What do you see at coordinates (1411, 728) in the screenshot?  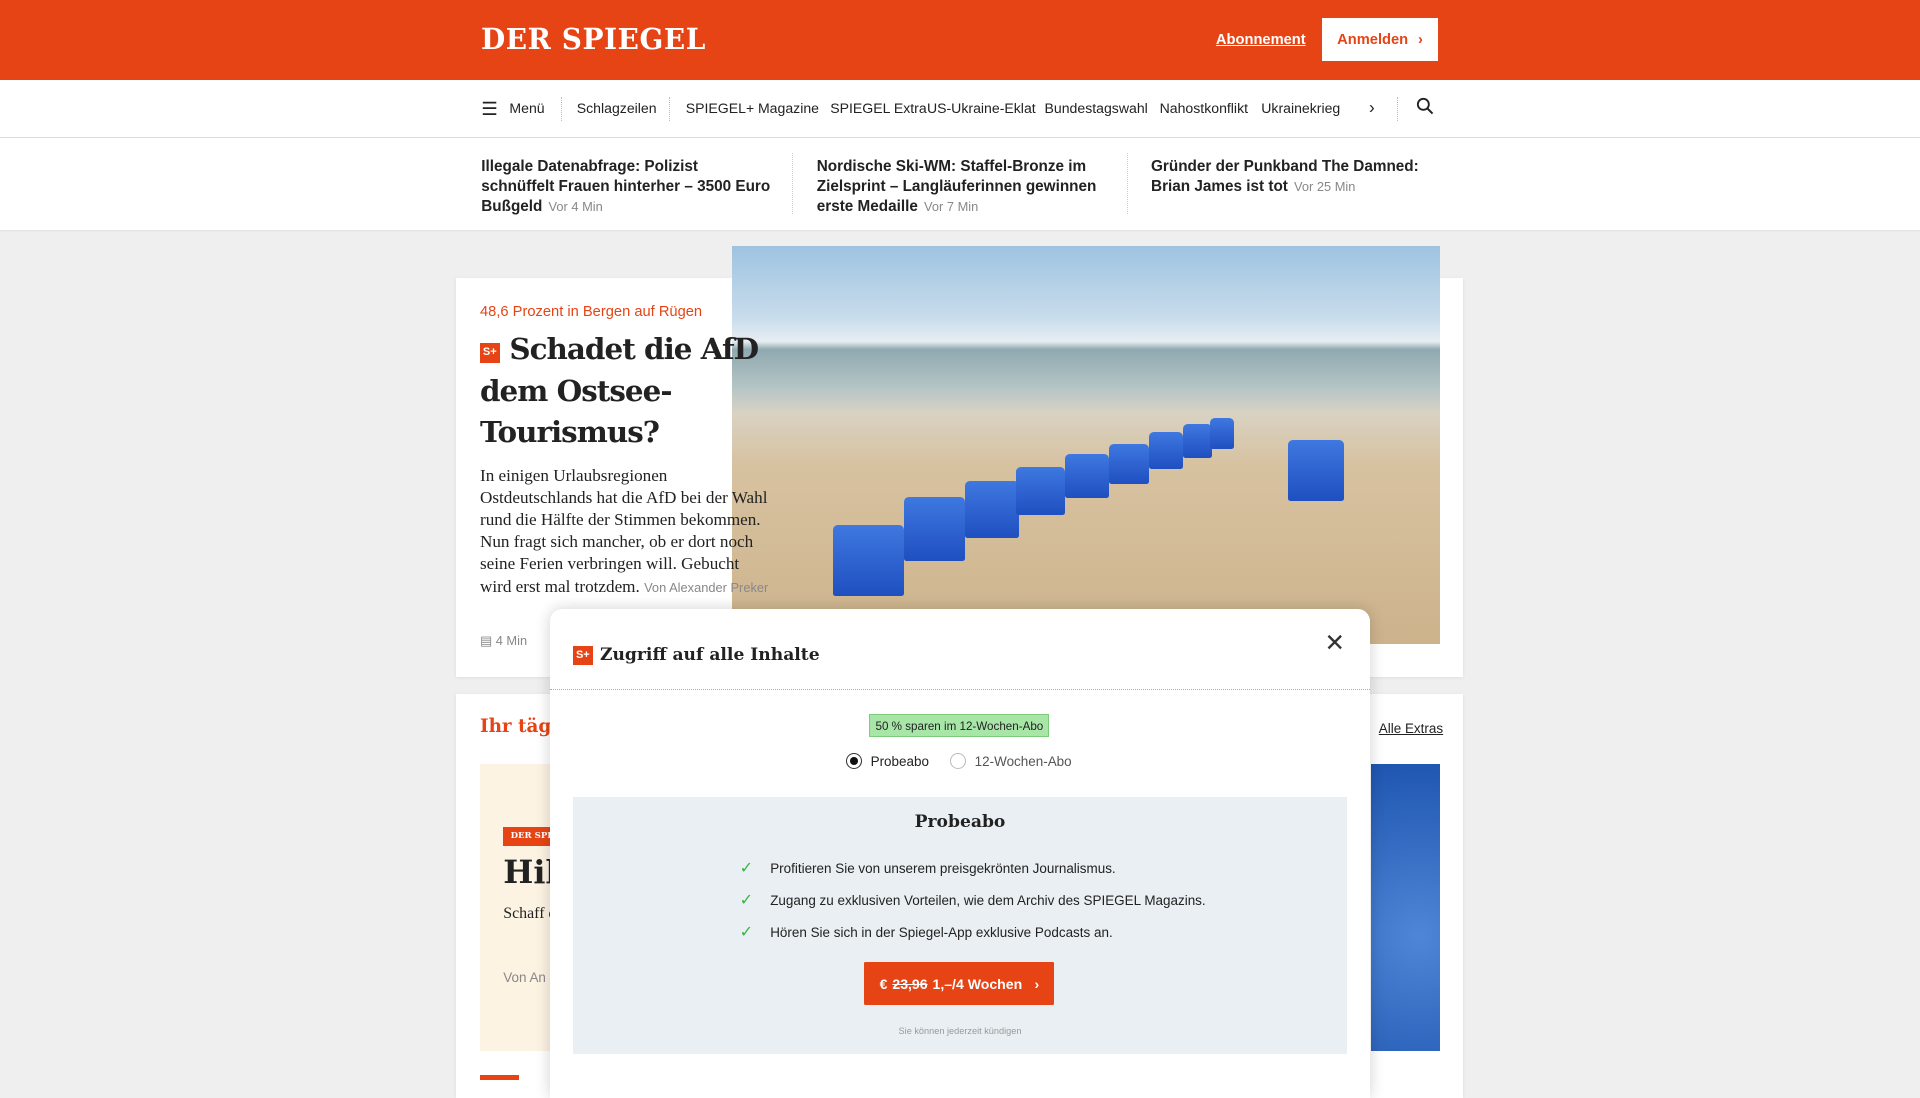 I see `all-extras-link: Alle Extras` at bounding box center [1411, 728].